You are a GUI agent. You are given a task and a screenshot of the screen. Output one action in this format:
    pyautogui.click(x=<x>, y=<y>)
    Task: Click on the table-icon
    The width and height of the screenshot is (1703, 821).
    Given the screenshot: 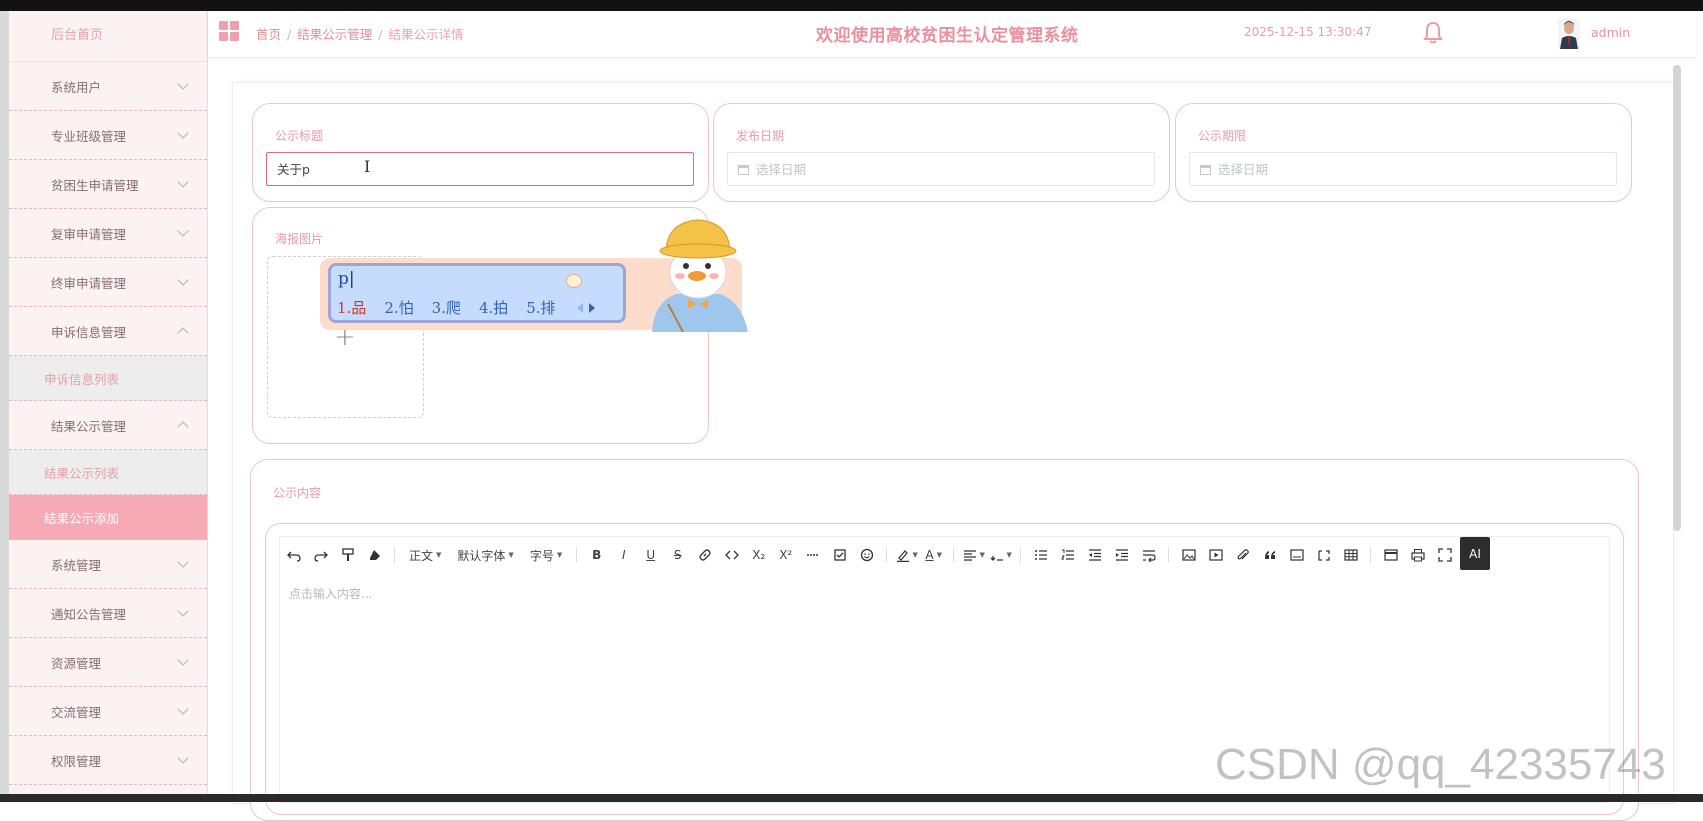 What is the action you would take?
    pyautogui.click(x=1350, y=555)
    